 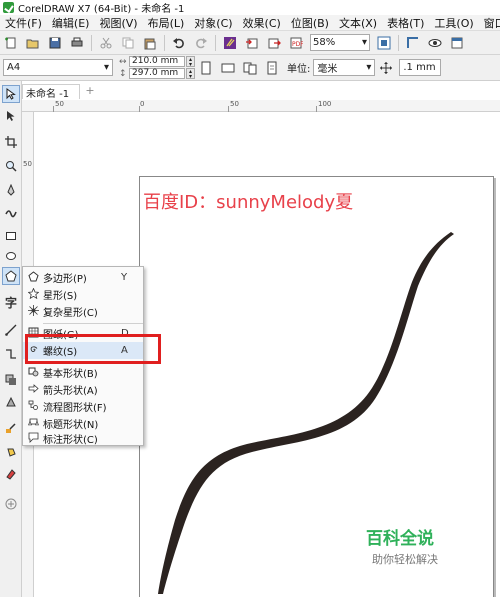 What do you see at coordinates (33, 424) in the screenshot?
I see `banner-shapes-icon` at bounding box center [33, 424].